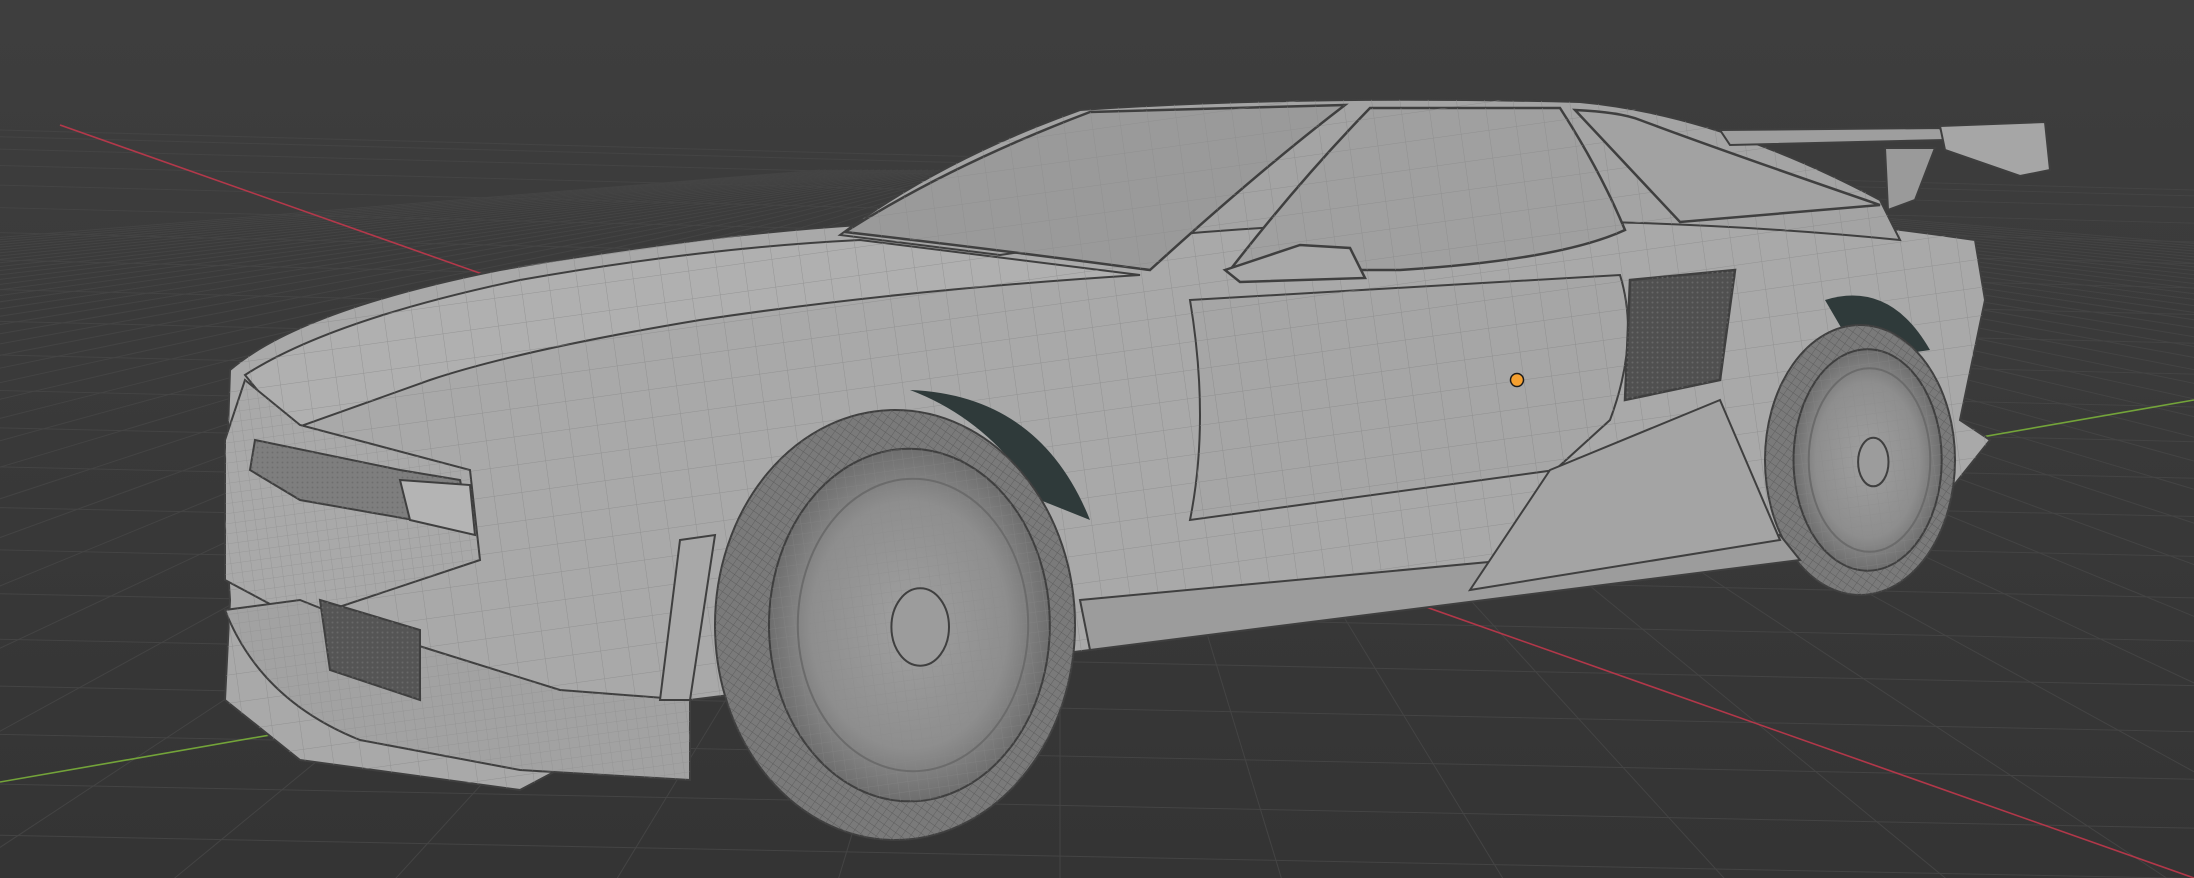 The width and height of the screenshot is (2194, 878). I want to click on spoiler-endplate, so click(1995, 149).